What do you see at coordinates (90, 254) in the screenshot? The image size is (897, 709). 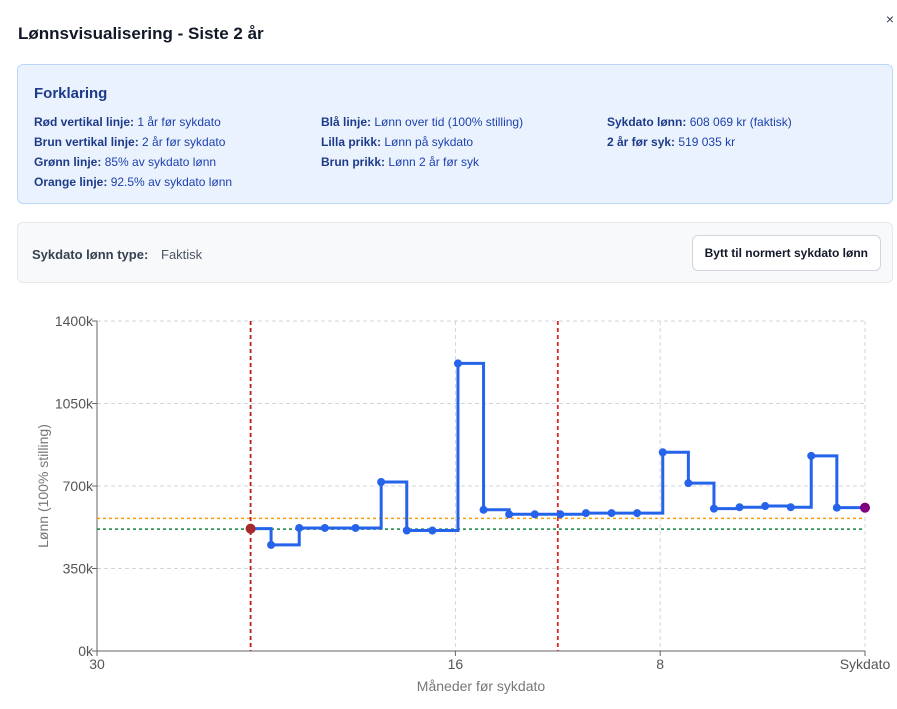 I see `salary-type-label: Sykdato lønn type:` at bounding box center [90, 254].